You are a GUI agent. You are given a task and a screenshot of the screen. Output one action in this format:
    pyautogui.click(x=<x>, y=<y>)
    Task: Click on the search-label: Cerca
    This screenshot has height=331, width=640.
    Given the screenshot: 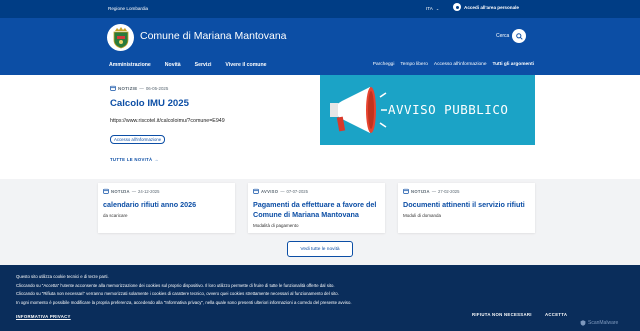 What is the action you would take?
    pyautogui.click(x=502, y=36)
    